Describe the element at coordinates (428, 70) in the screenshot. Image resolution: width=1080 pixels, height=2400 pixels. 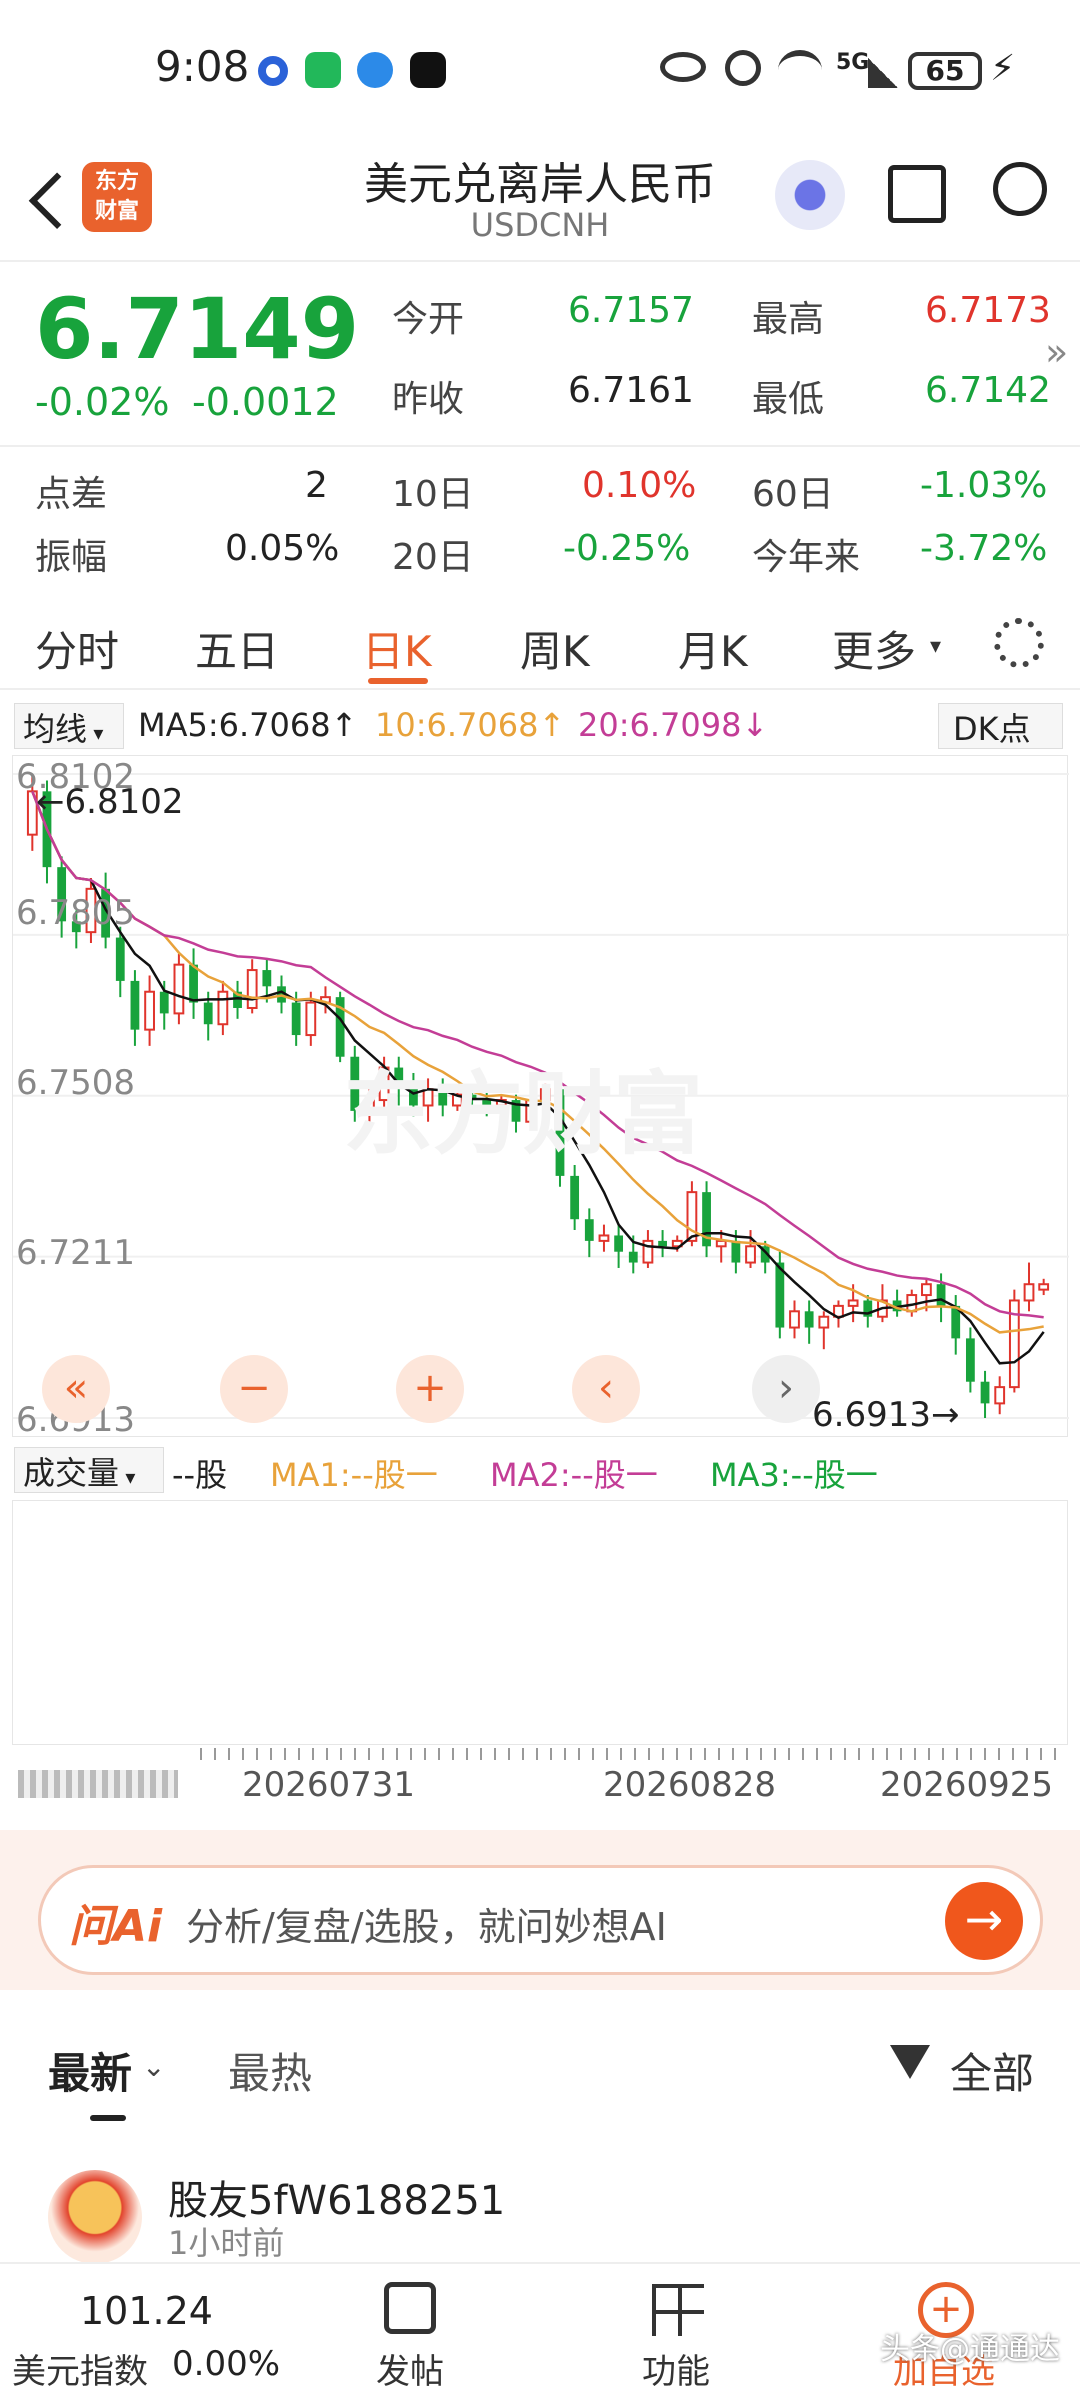
I see `capcut-icon` at that location.